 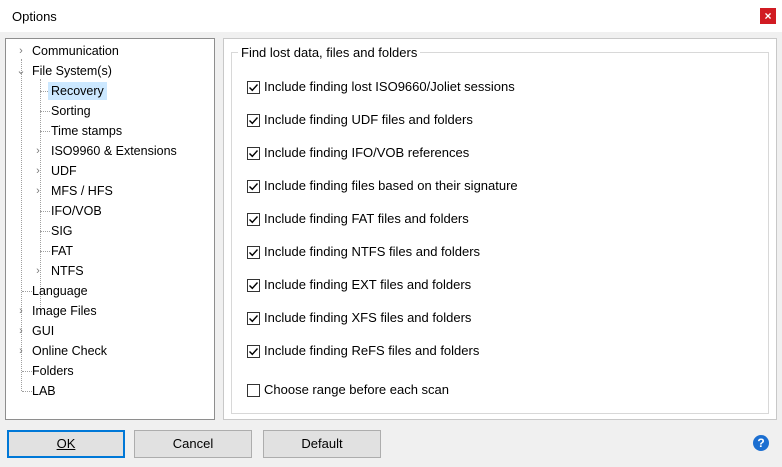 I want to click on tree-item-label: Language, so click(x=60, y=291).